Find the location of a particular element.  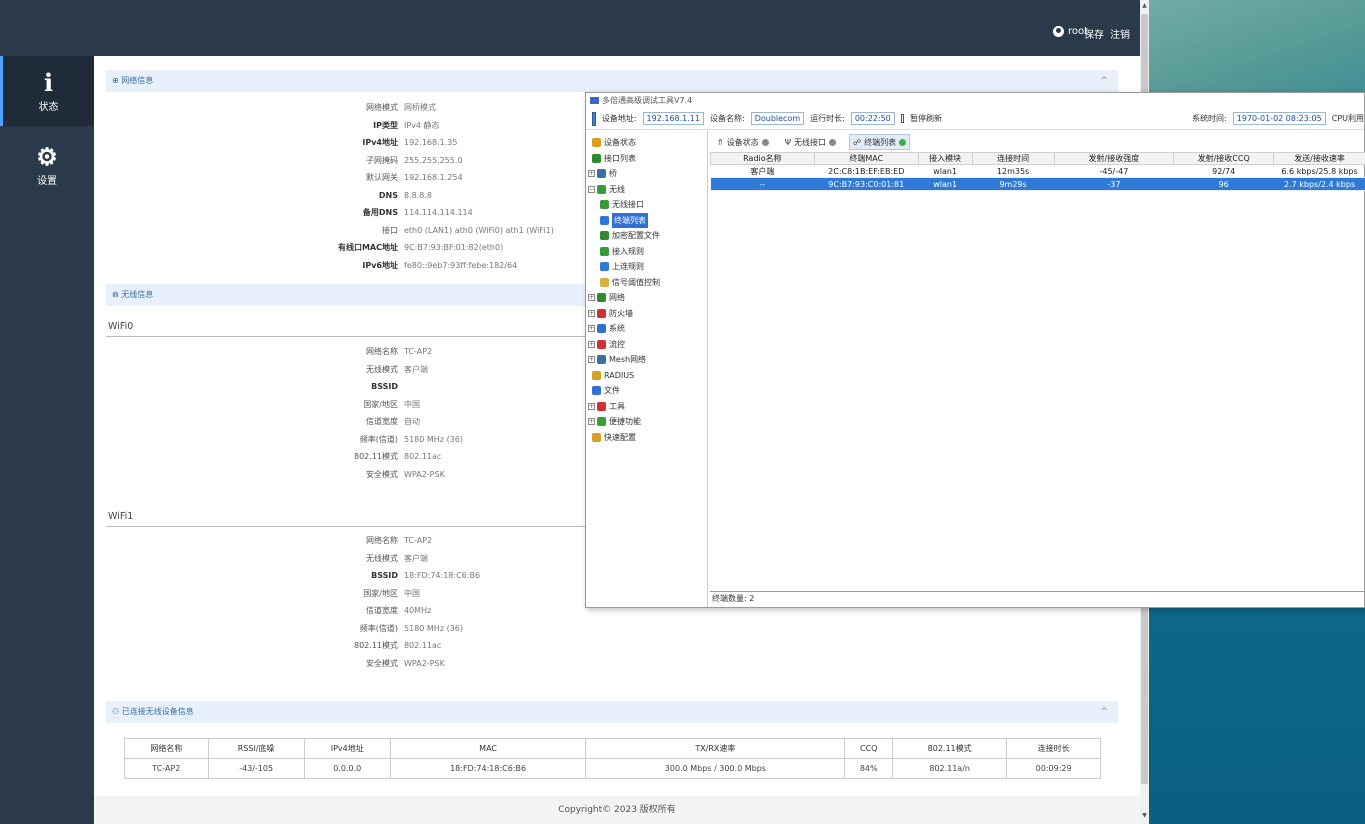

table-cell: 0.0.0.0 is located at coordinates (347, 768).